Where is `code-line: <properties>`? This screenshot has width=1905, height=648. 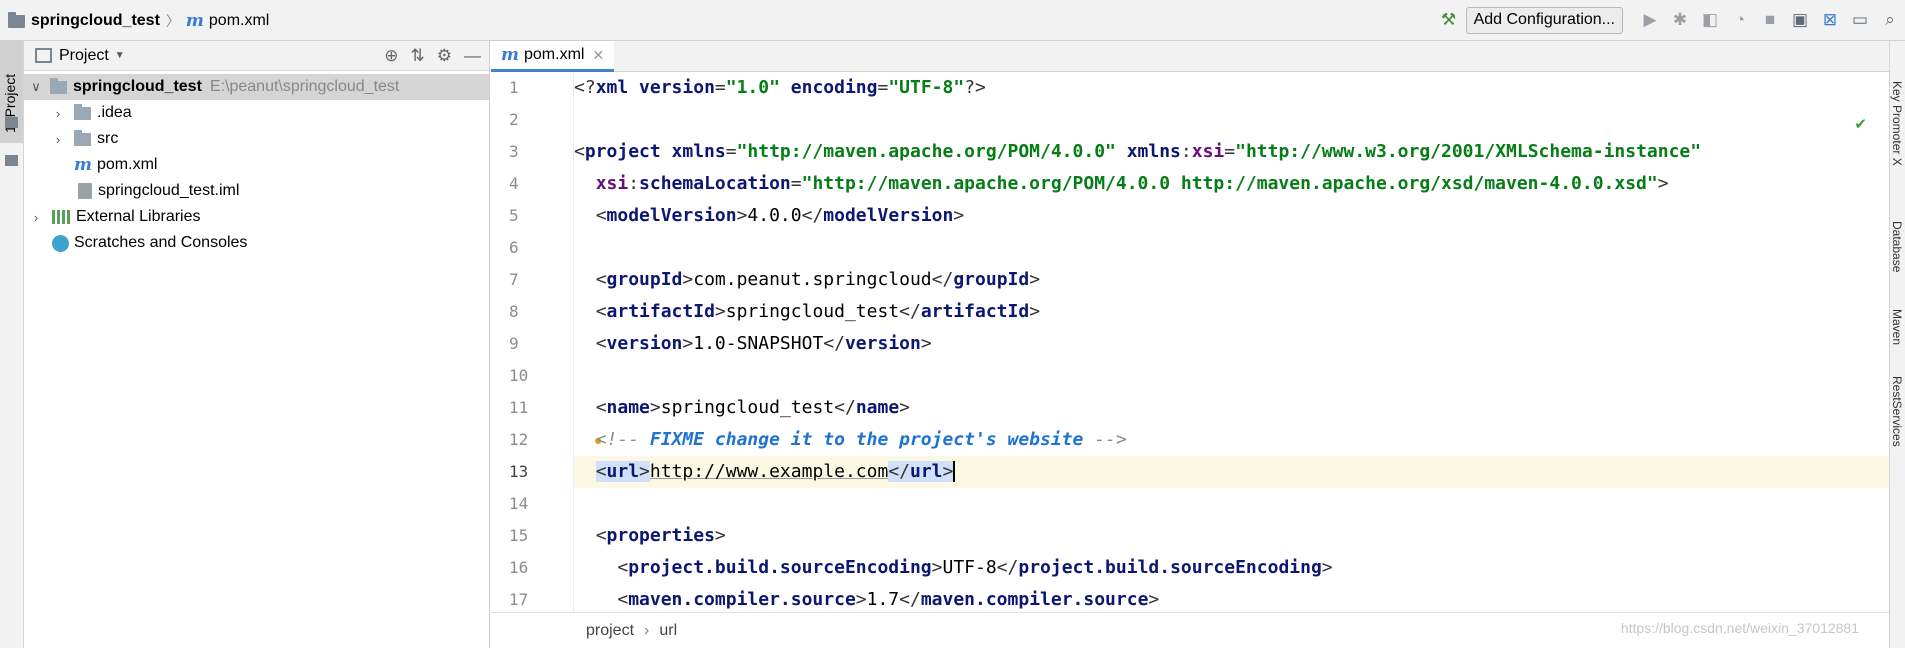 code-line: <properties> is located at coordinates (660, 535).